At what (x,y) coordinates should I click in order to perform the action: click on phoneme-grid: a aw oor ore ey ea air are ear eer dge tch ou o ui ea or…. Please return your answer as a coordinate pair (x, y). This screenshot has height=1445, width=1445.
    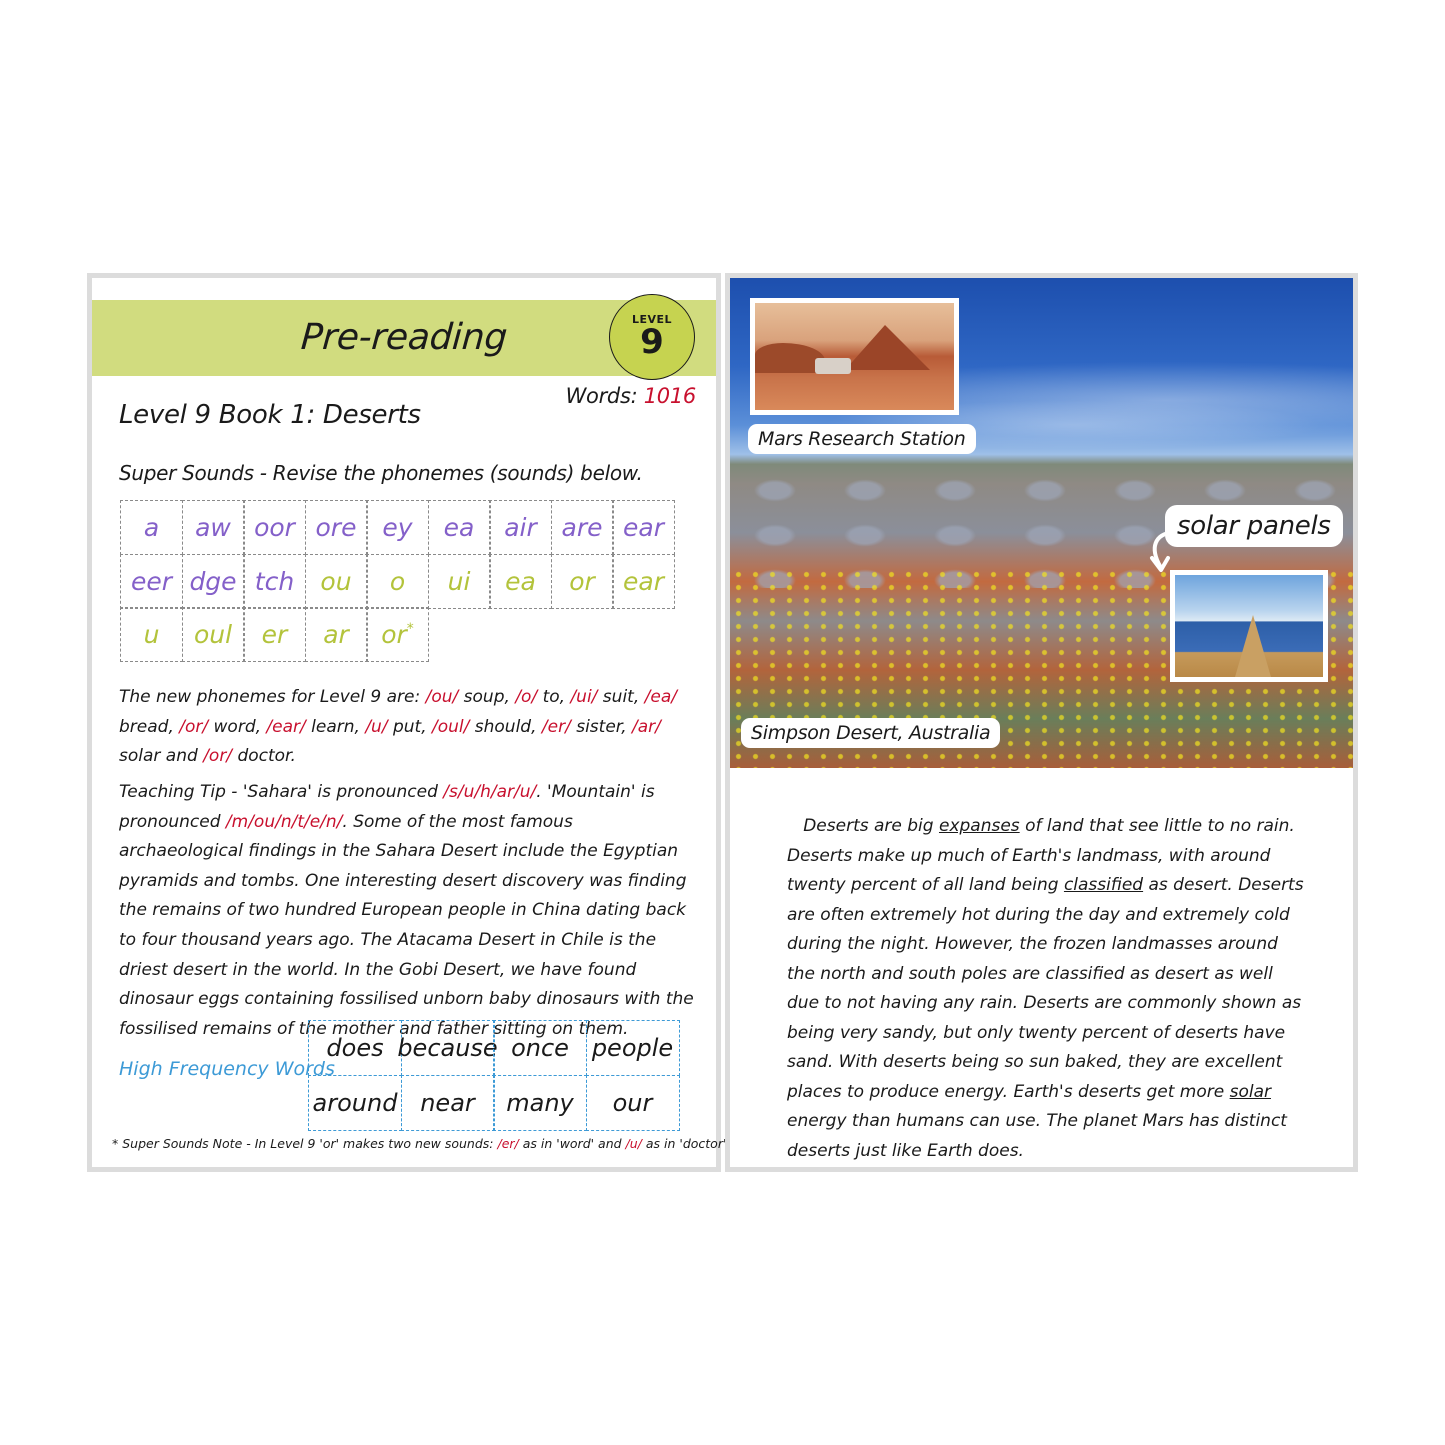
    Looking at the image, I should click on (397, 581).